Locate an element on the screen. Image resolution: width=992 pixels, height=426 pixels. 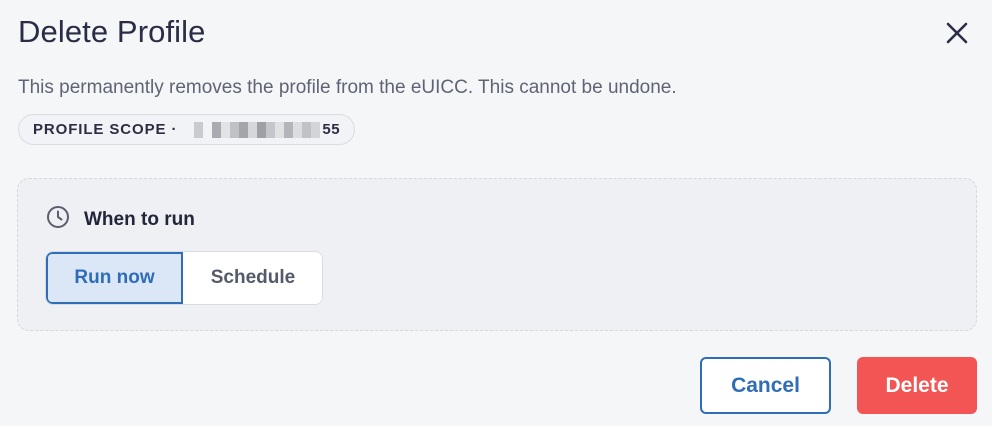
profile-scope-suffix: 55 is located at coordinates (331, 129).